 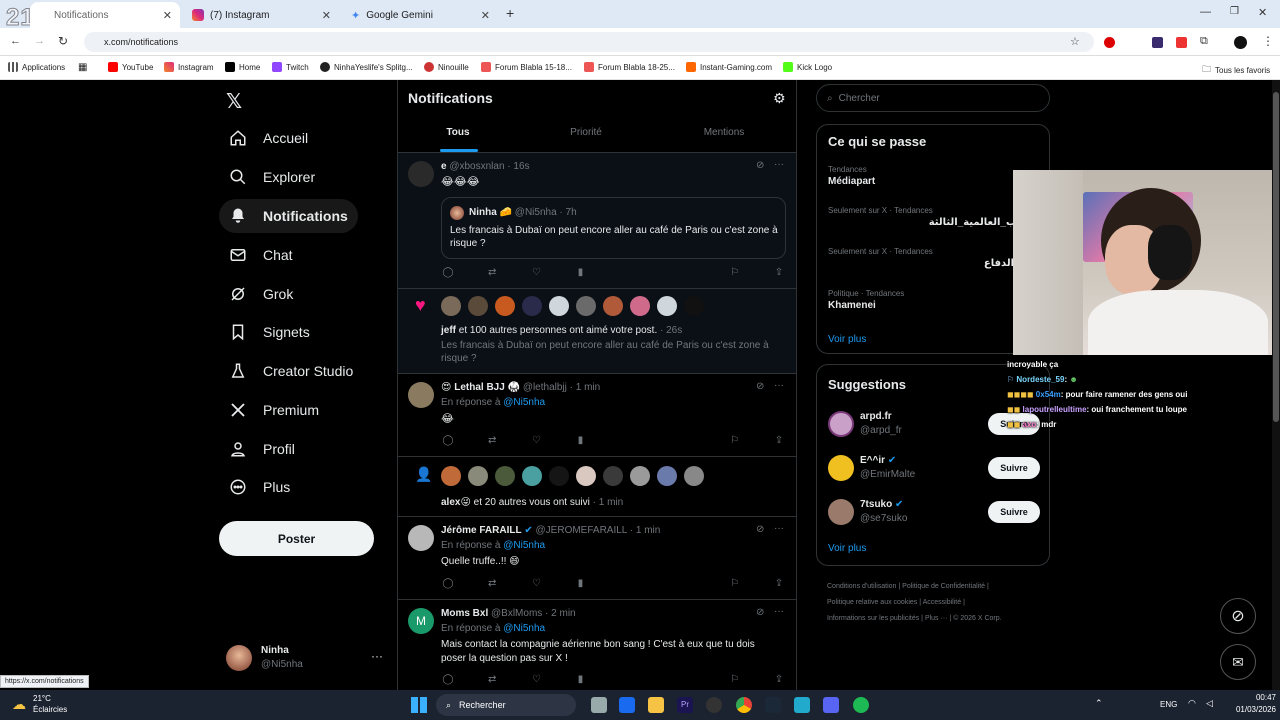 What do you see at coordinates (586, 135) in the screenshot?
I see `tab-priority: Priorité` at bounding box center [586, 135].